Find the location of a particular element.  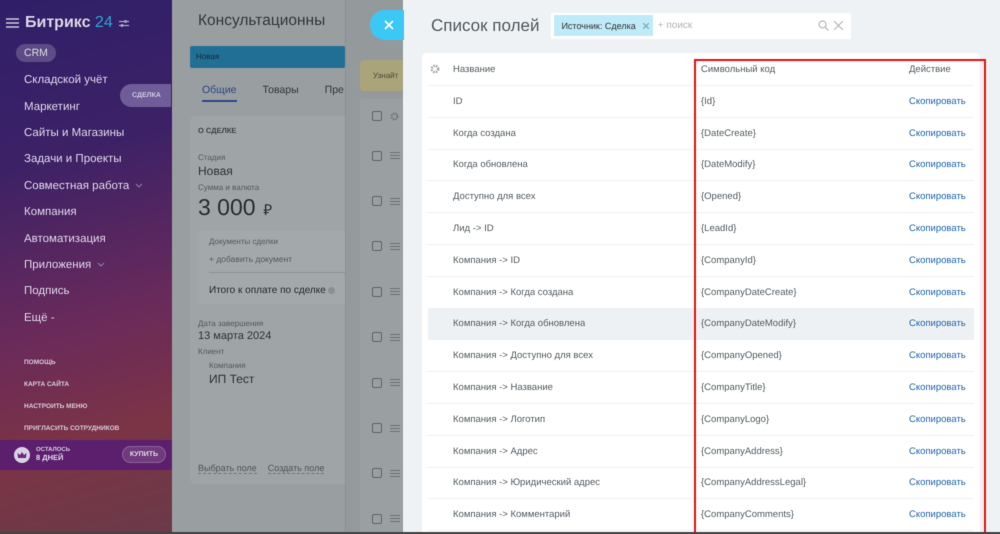

field-value: ИП Тест is located at coordinates (232, 379).